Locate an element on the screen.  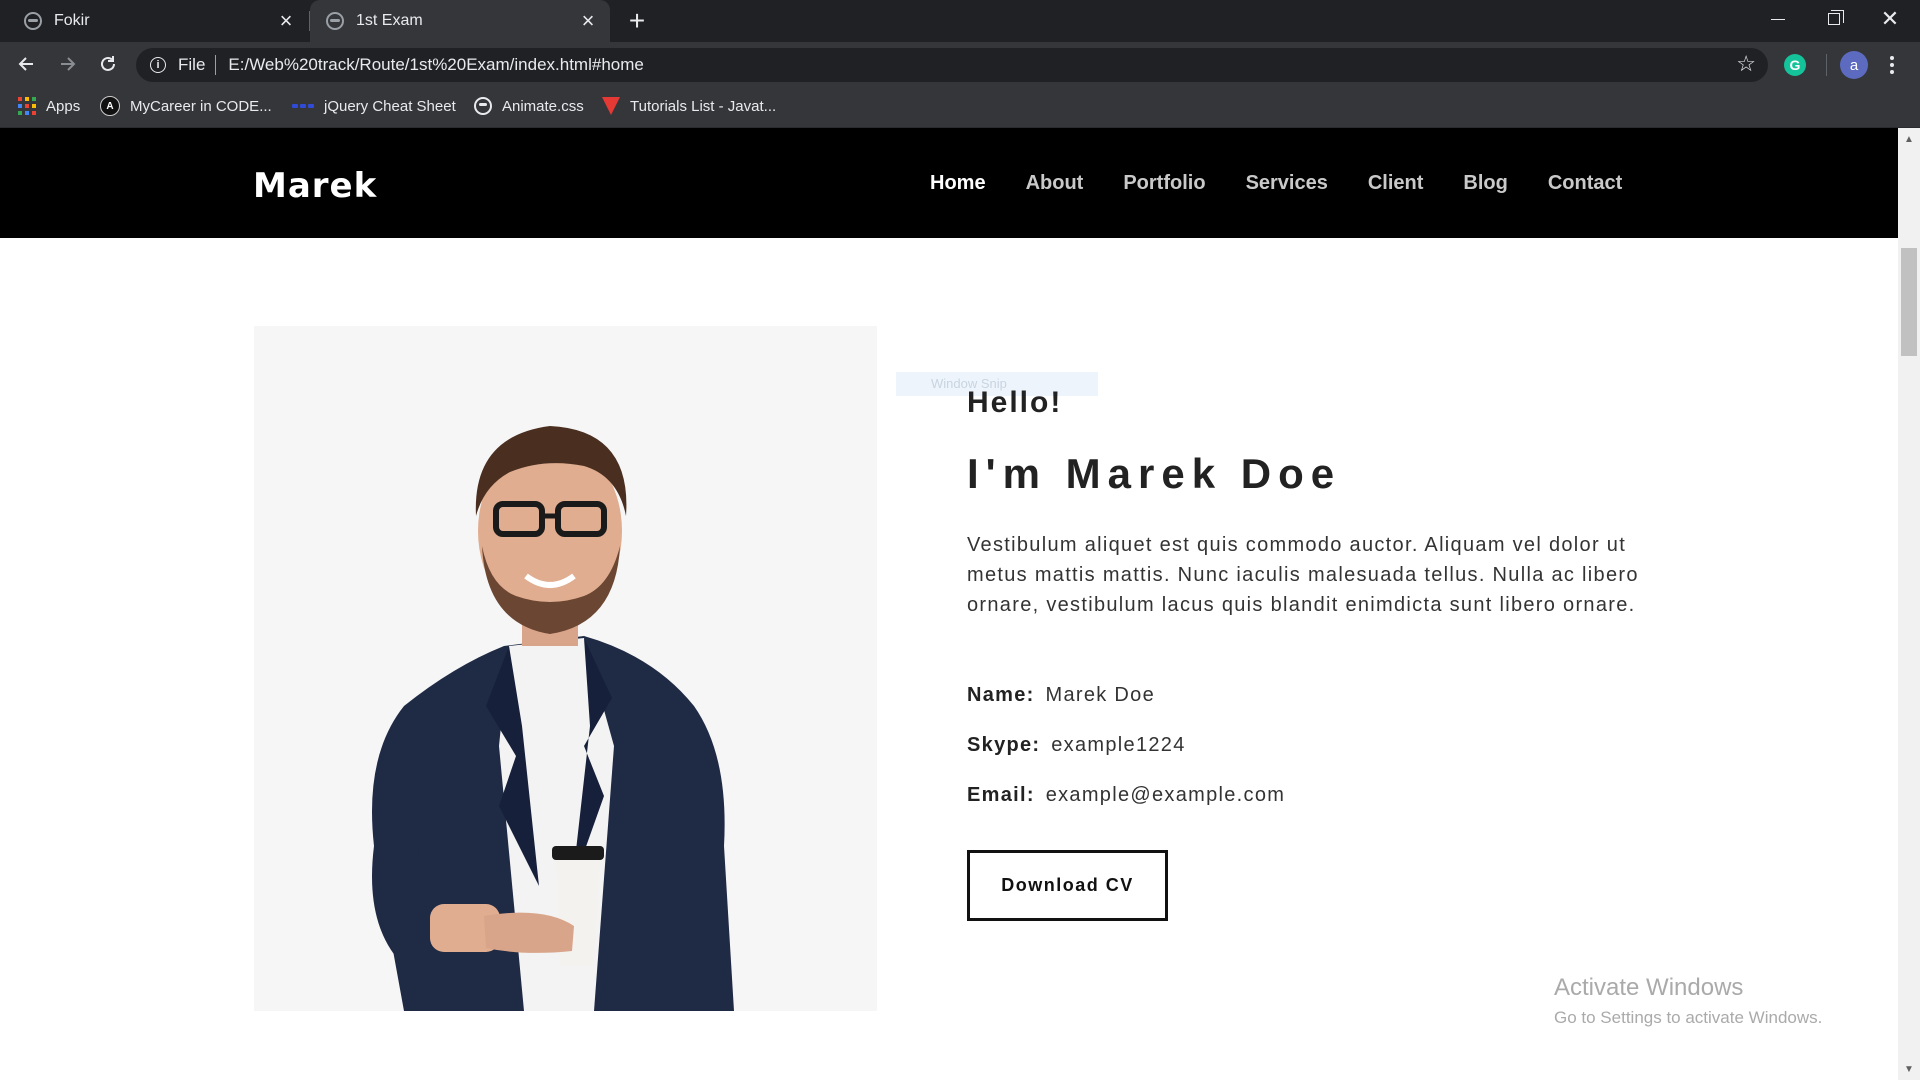
info-icon: i is located at coordinates (158, 65).